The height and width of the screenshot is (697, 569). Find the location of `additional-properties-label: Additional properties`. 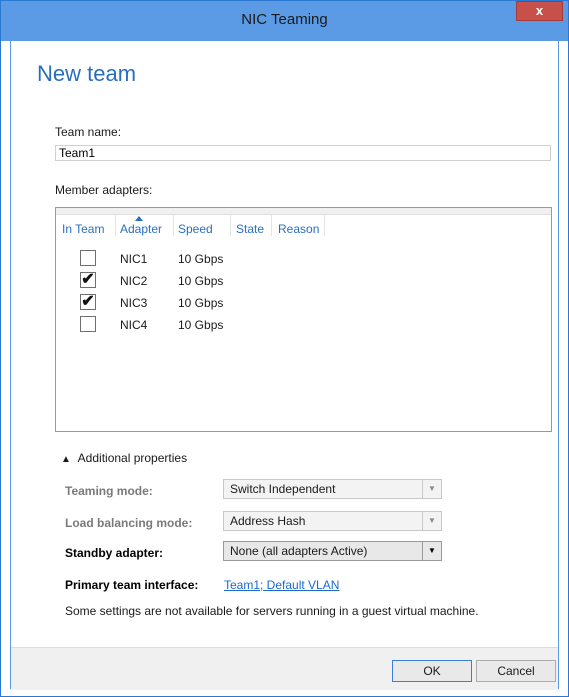

additional-properties-label: Additional properties is located at coordinates (132, 458).